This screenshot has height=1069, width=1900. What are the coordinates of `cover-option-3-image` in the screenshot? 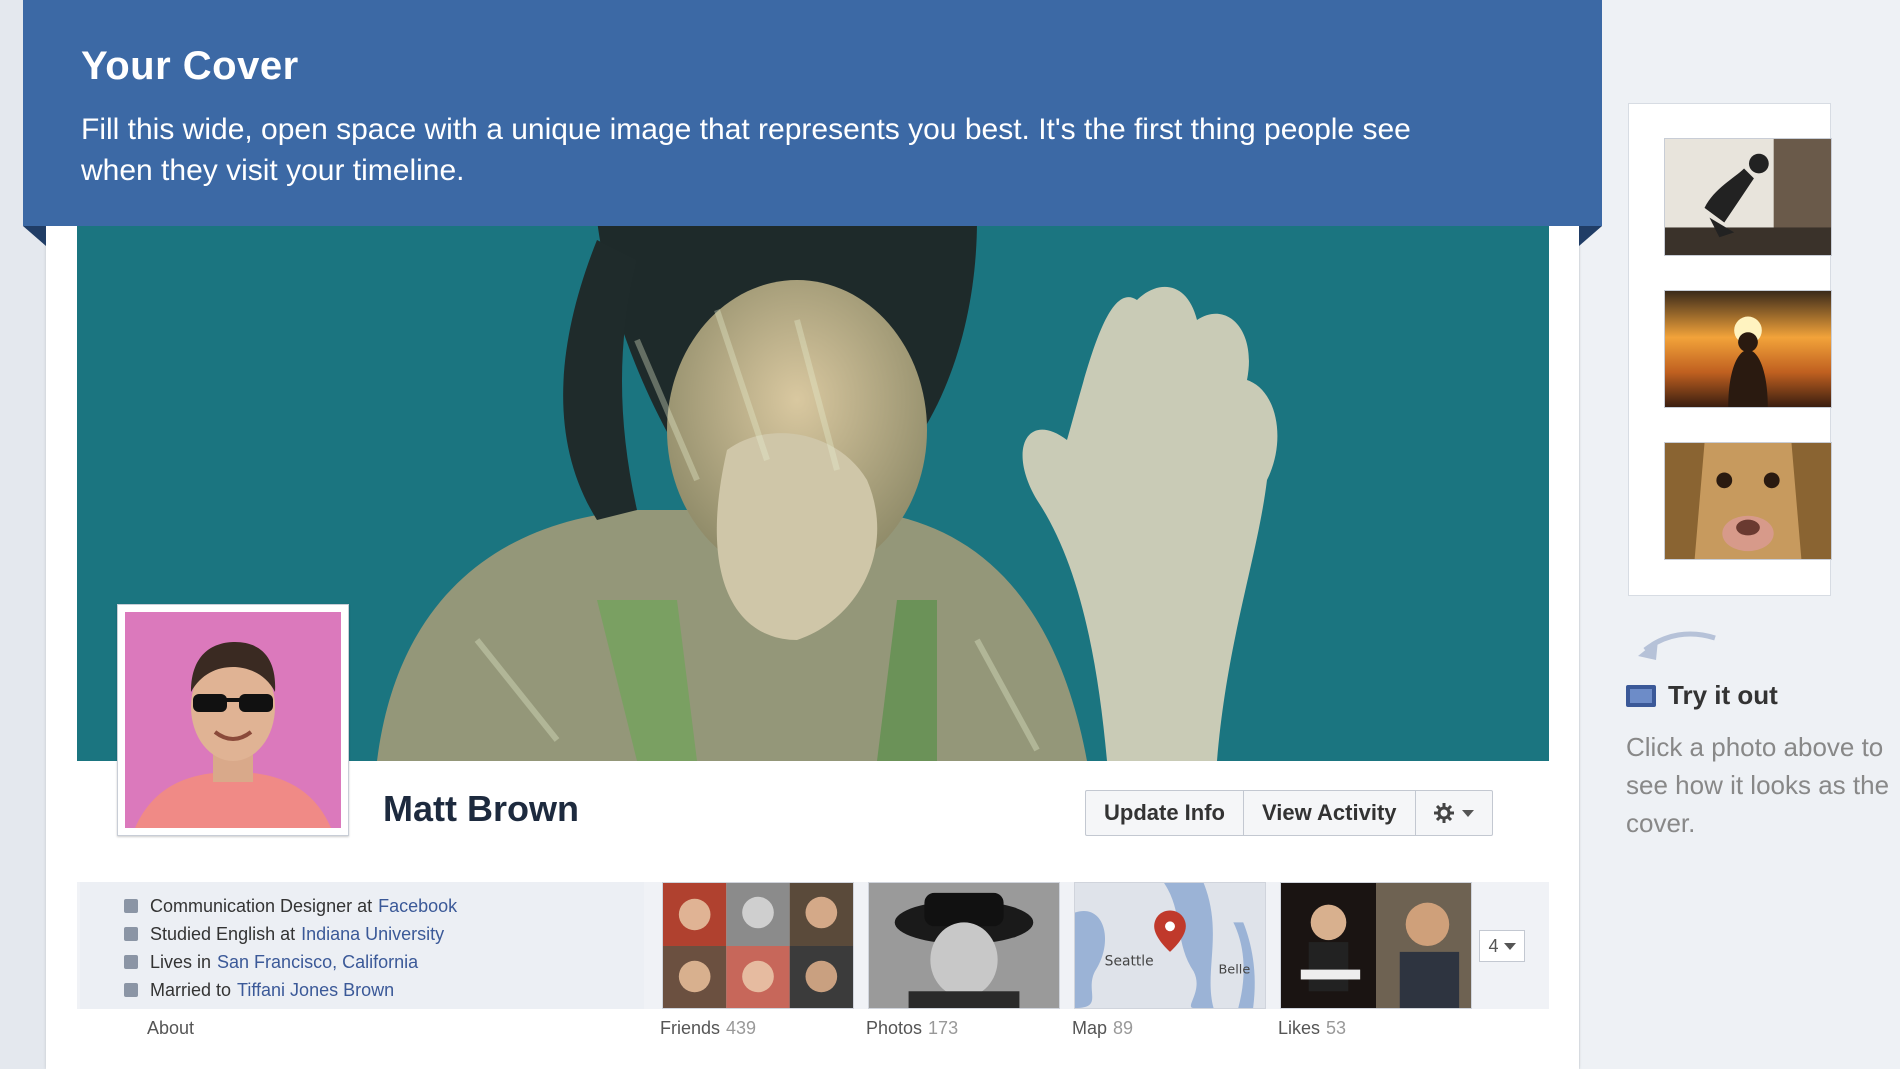 It's located at (1748, 501).